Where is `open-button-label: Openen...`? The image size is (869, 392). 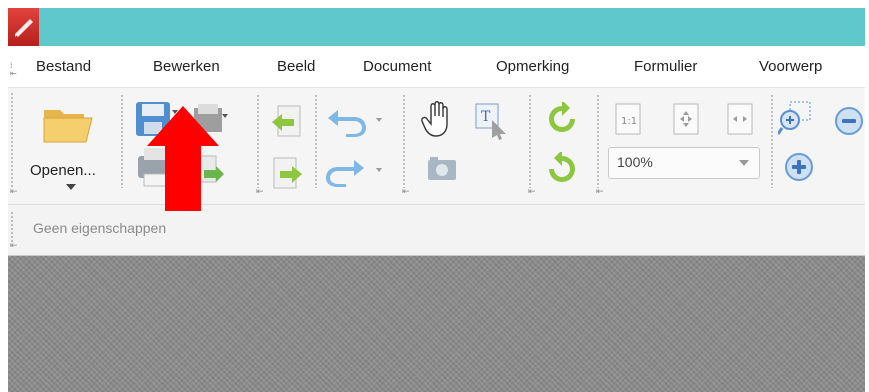 open-button-label: Openen... is located at coordinates (63, 170).